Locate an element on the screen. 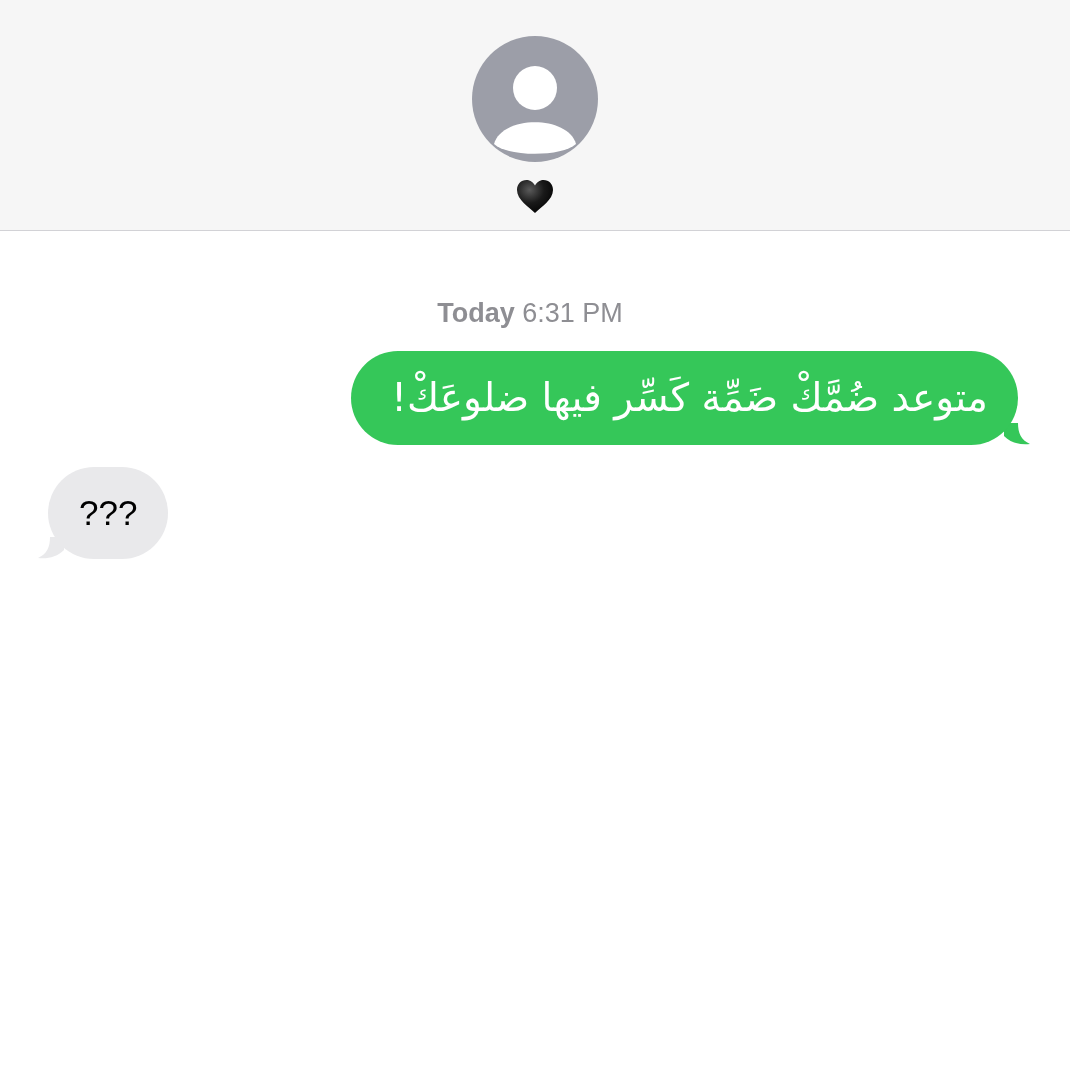 The width and height of the screenshot is (1070, 1070). avatar-icon is located at coordinates (535, 99).